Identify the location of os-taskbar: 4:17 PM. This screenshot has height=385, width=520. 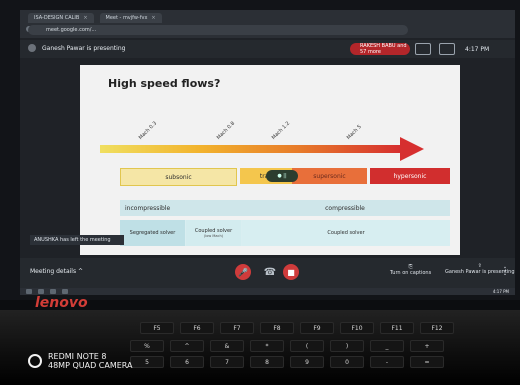
(267, 291).